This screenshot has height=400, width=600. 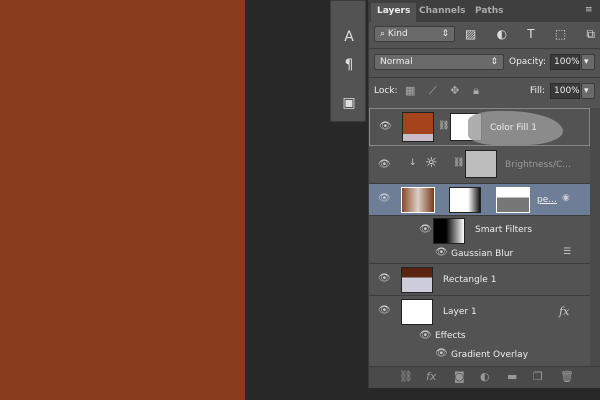 What do you see at coordinates (469, 280) in the screenshot?
I see `layer-name: Rectangle 1` at bounding box center [469, 280].